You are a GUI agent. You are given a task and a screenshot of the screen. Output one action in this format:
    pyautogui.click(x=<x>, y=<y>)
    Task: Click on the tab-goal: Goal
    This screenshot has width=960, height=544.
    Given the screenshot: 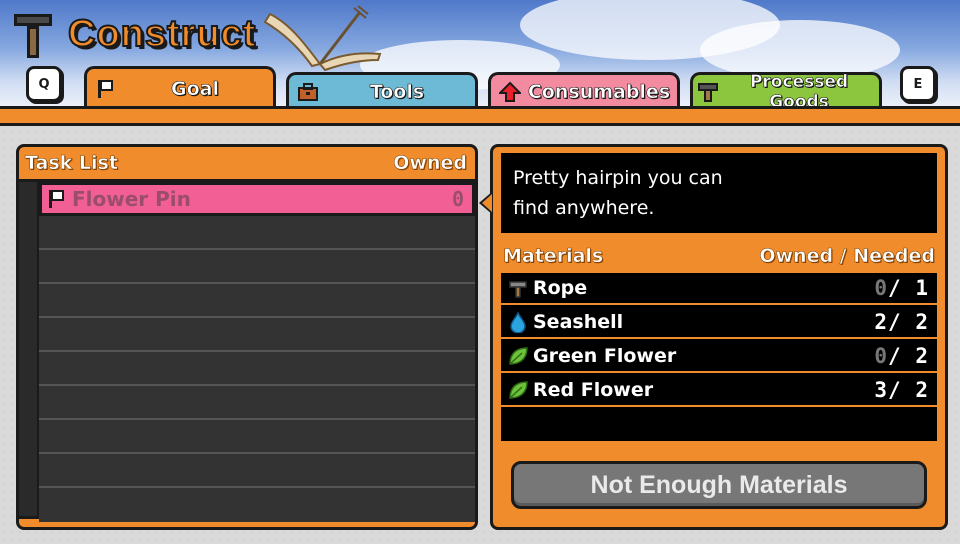 What is the action you would take?
    pyautogui.click(x=180, y=87)
    